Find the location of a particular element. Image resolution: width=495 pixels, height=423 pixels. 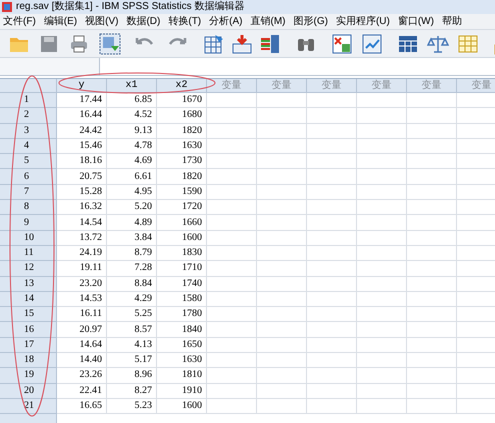

menu-item: 图形(G) is located at coordinates (310, 21).